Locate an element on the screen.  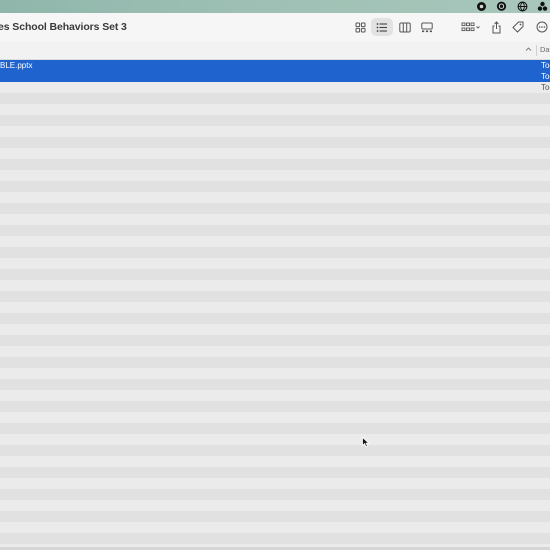
globe-icon is located at coordinates (522, 6).